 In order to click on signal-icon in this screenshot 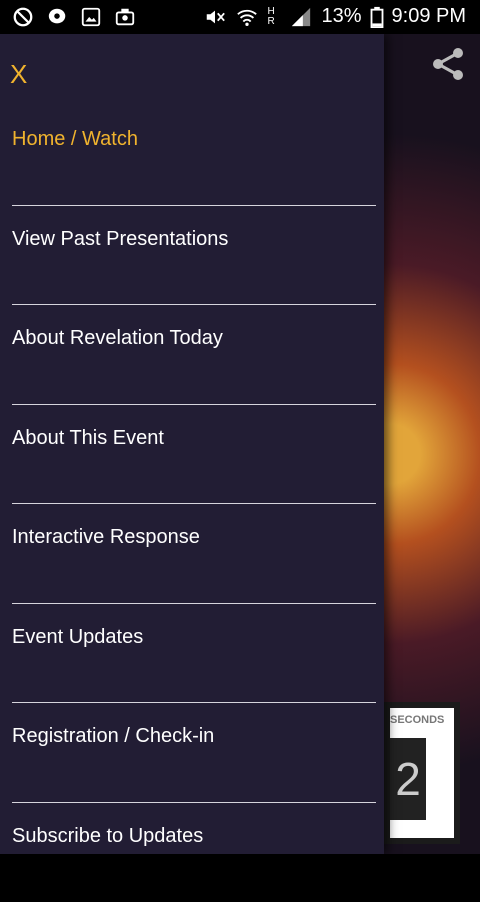, I will do `click(301, 17)`.